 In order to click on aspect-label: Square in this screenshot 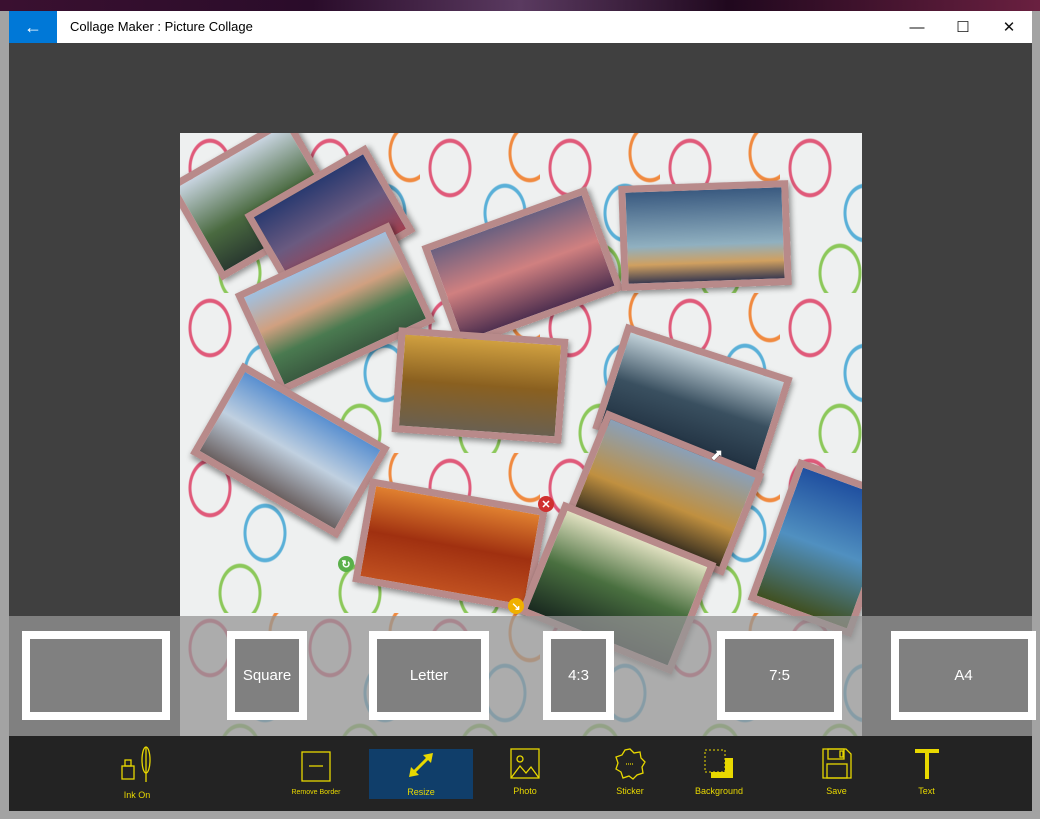, I will do `click(267, 675)`.